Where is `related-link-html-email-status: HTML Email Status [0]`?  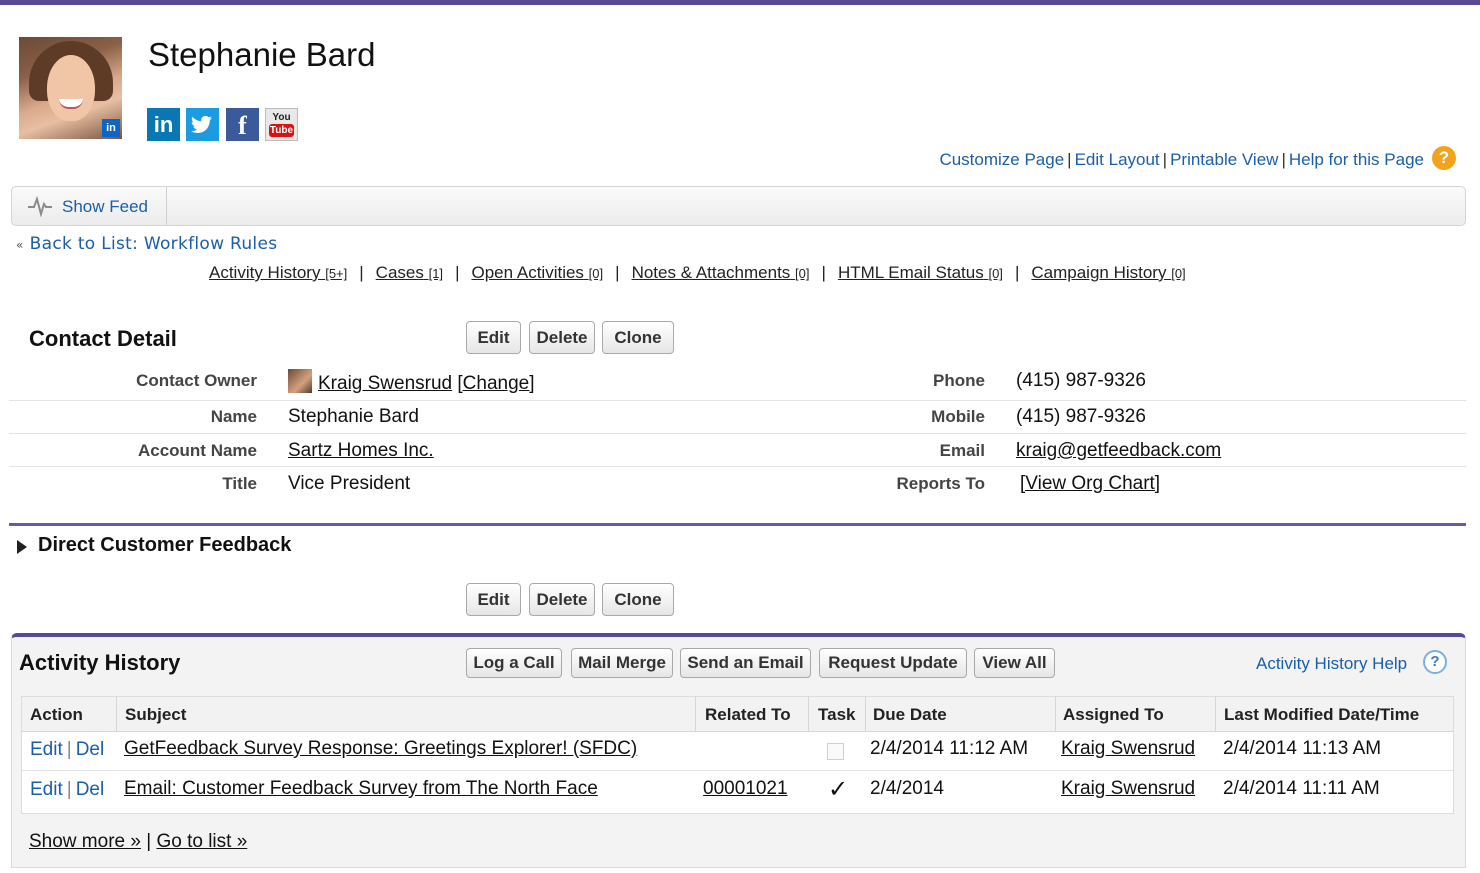
related-link-html-email-status: HTML Email Status [0] is located at coordinates (920, 272).